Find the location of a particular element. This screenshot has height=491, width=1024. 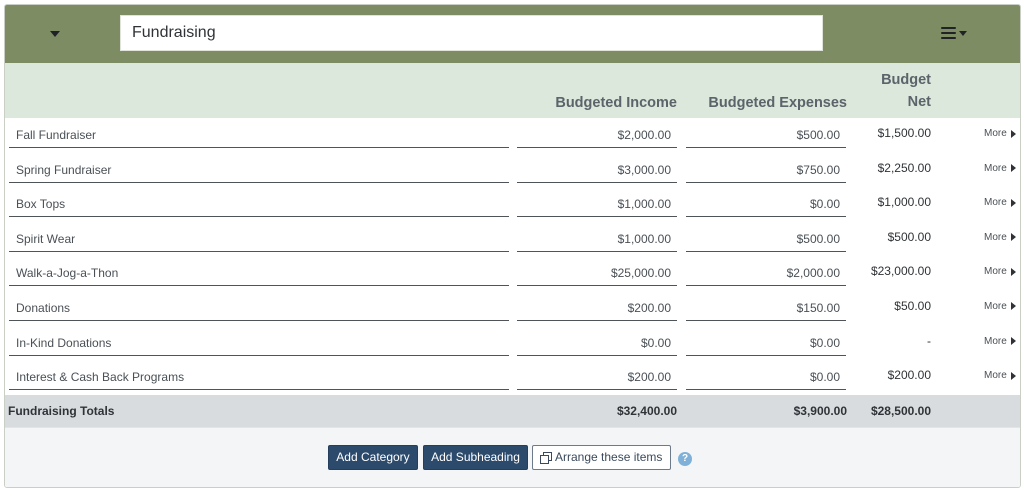

help-icon: ? is located at coordinates (685, 459).